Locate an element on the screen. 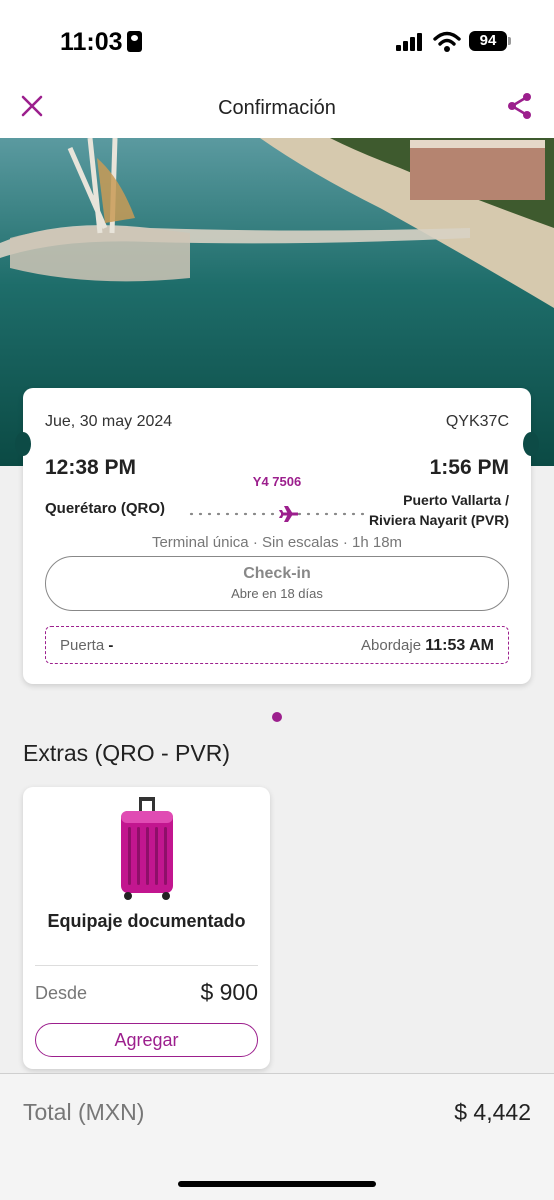 The image size is (554, 1200). price-from-label: Desde is located at coordinates (61, 993).